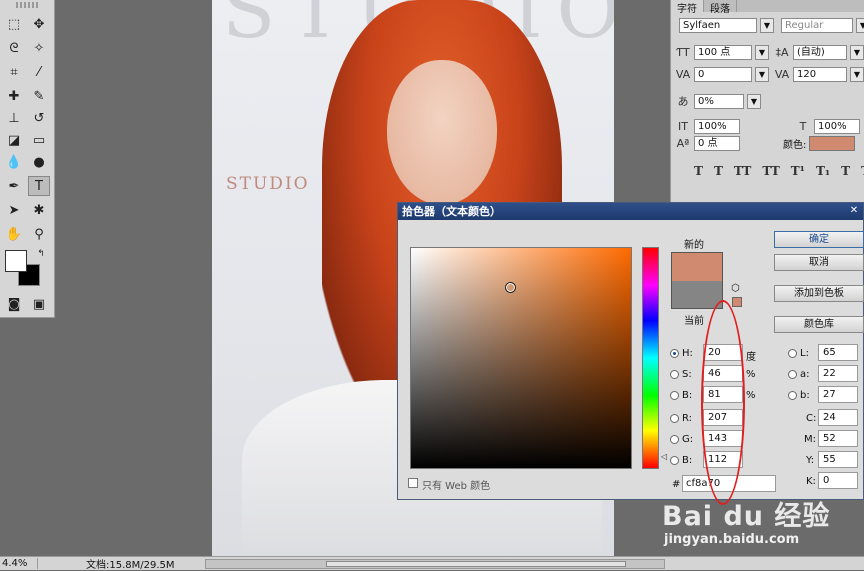 This screenshot has width=864, height=571. Describe the element at coordinates (792, 374) in the screenshot. I see `lab-a-radio` at that location.